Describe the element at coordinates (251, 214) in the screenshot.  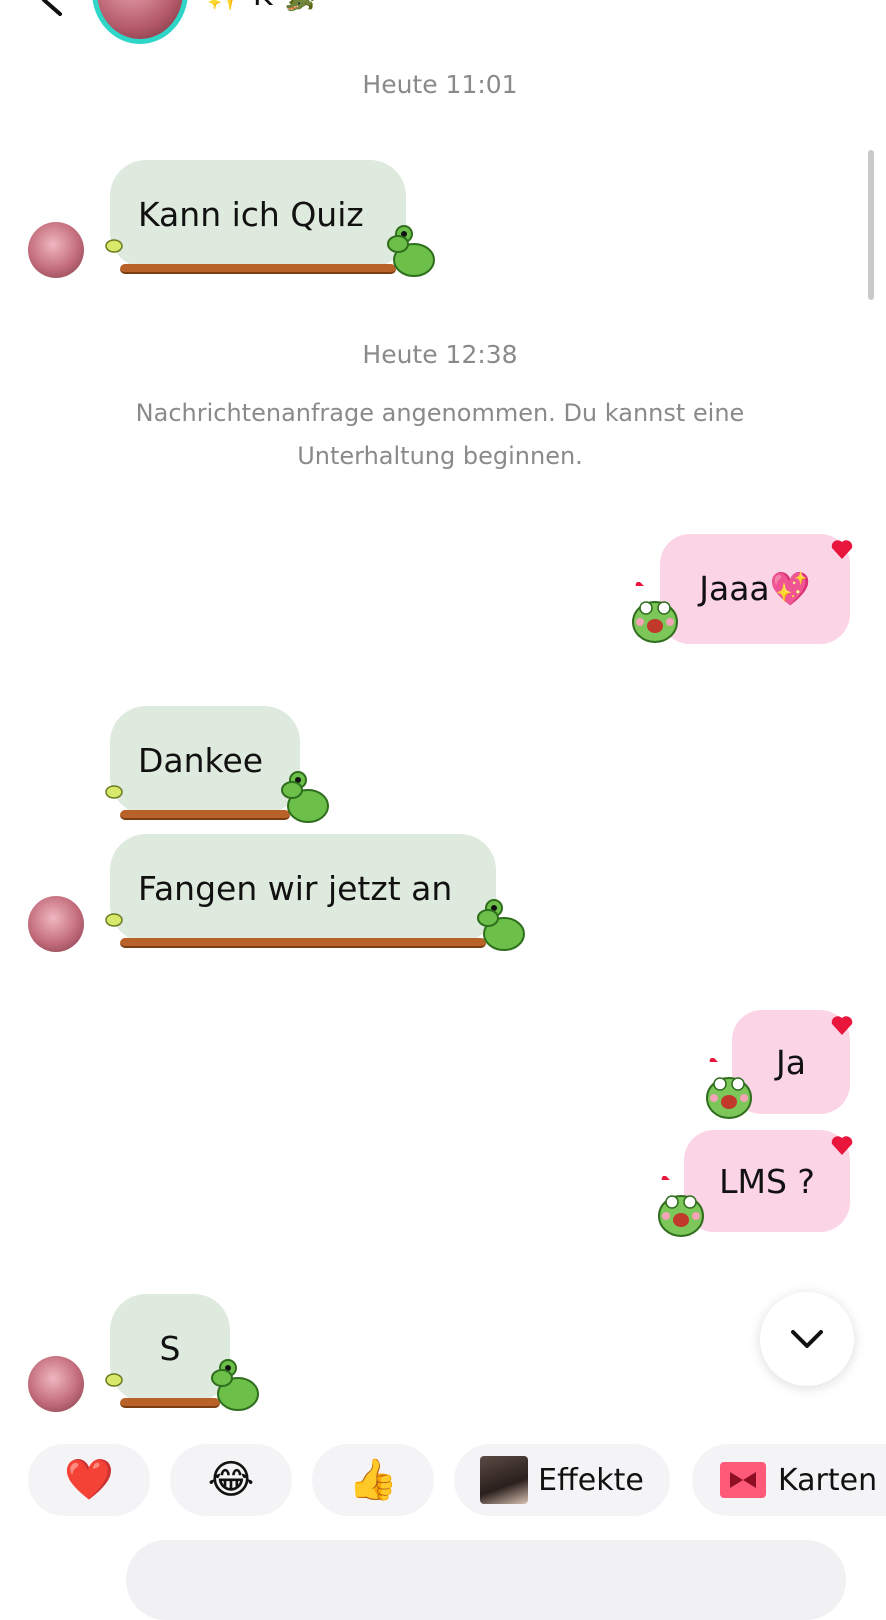
I see `message-text: Kann ich Quiz` at that location.